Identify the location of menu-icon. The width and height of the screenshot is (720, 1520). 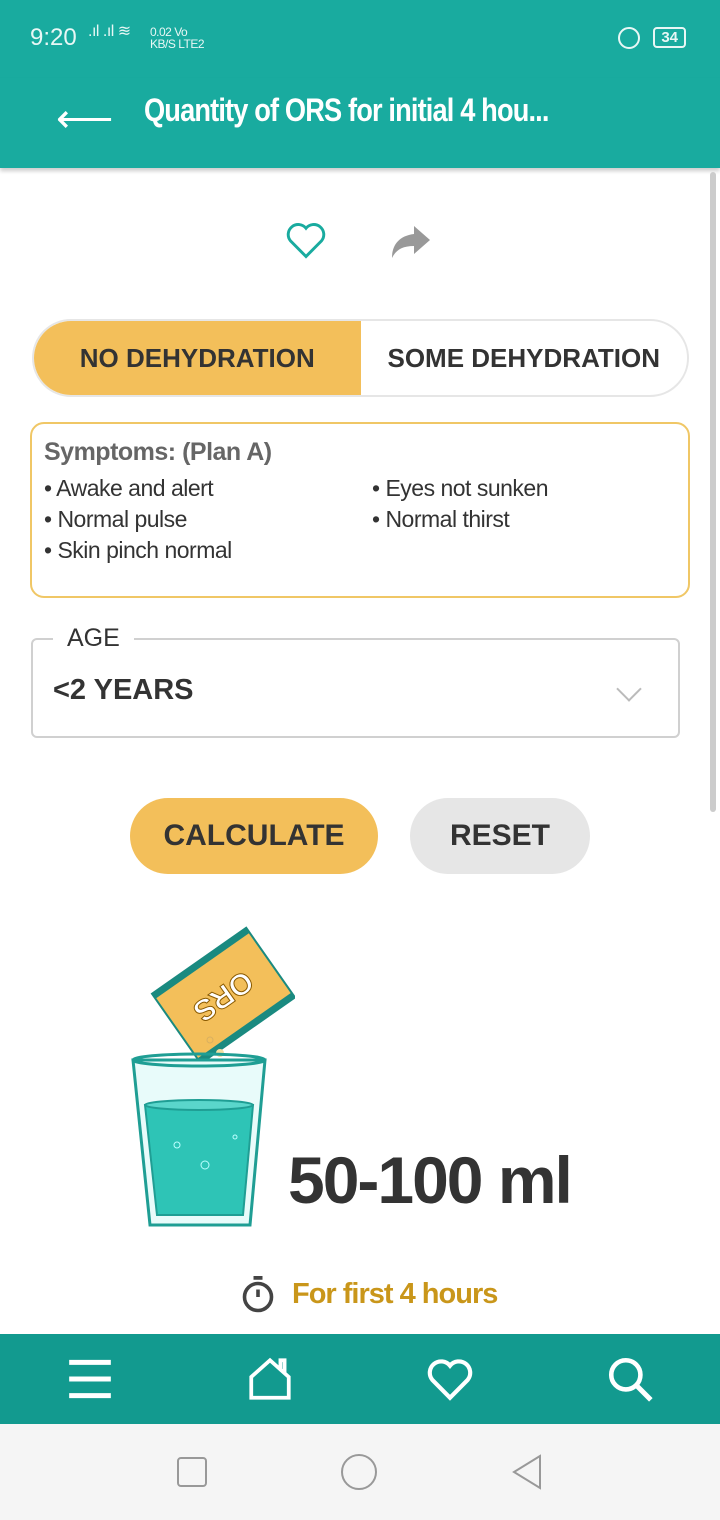
(90, 1379).